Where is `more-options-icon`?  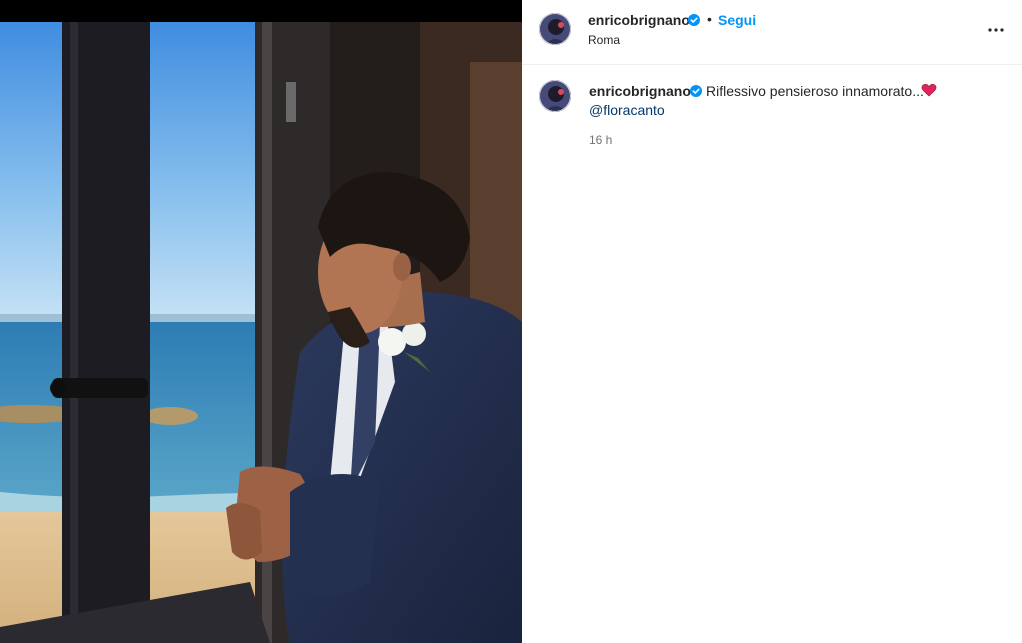 more-options-icon is located at coordinates (996, 30).